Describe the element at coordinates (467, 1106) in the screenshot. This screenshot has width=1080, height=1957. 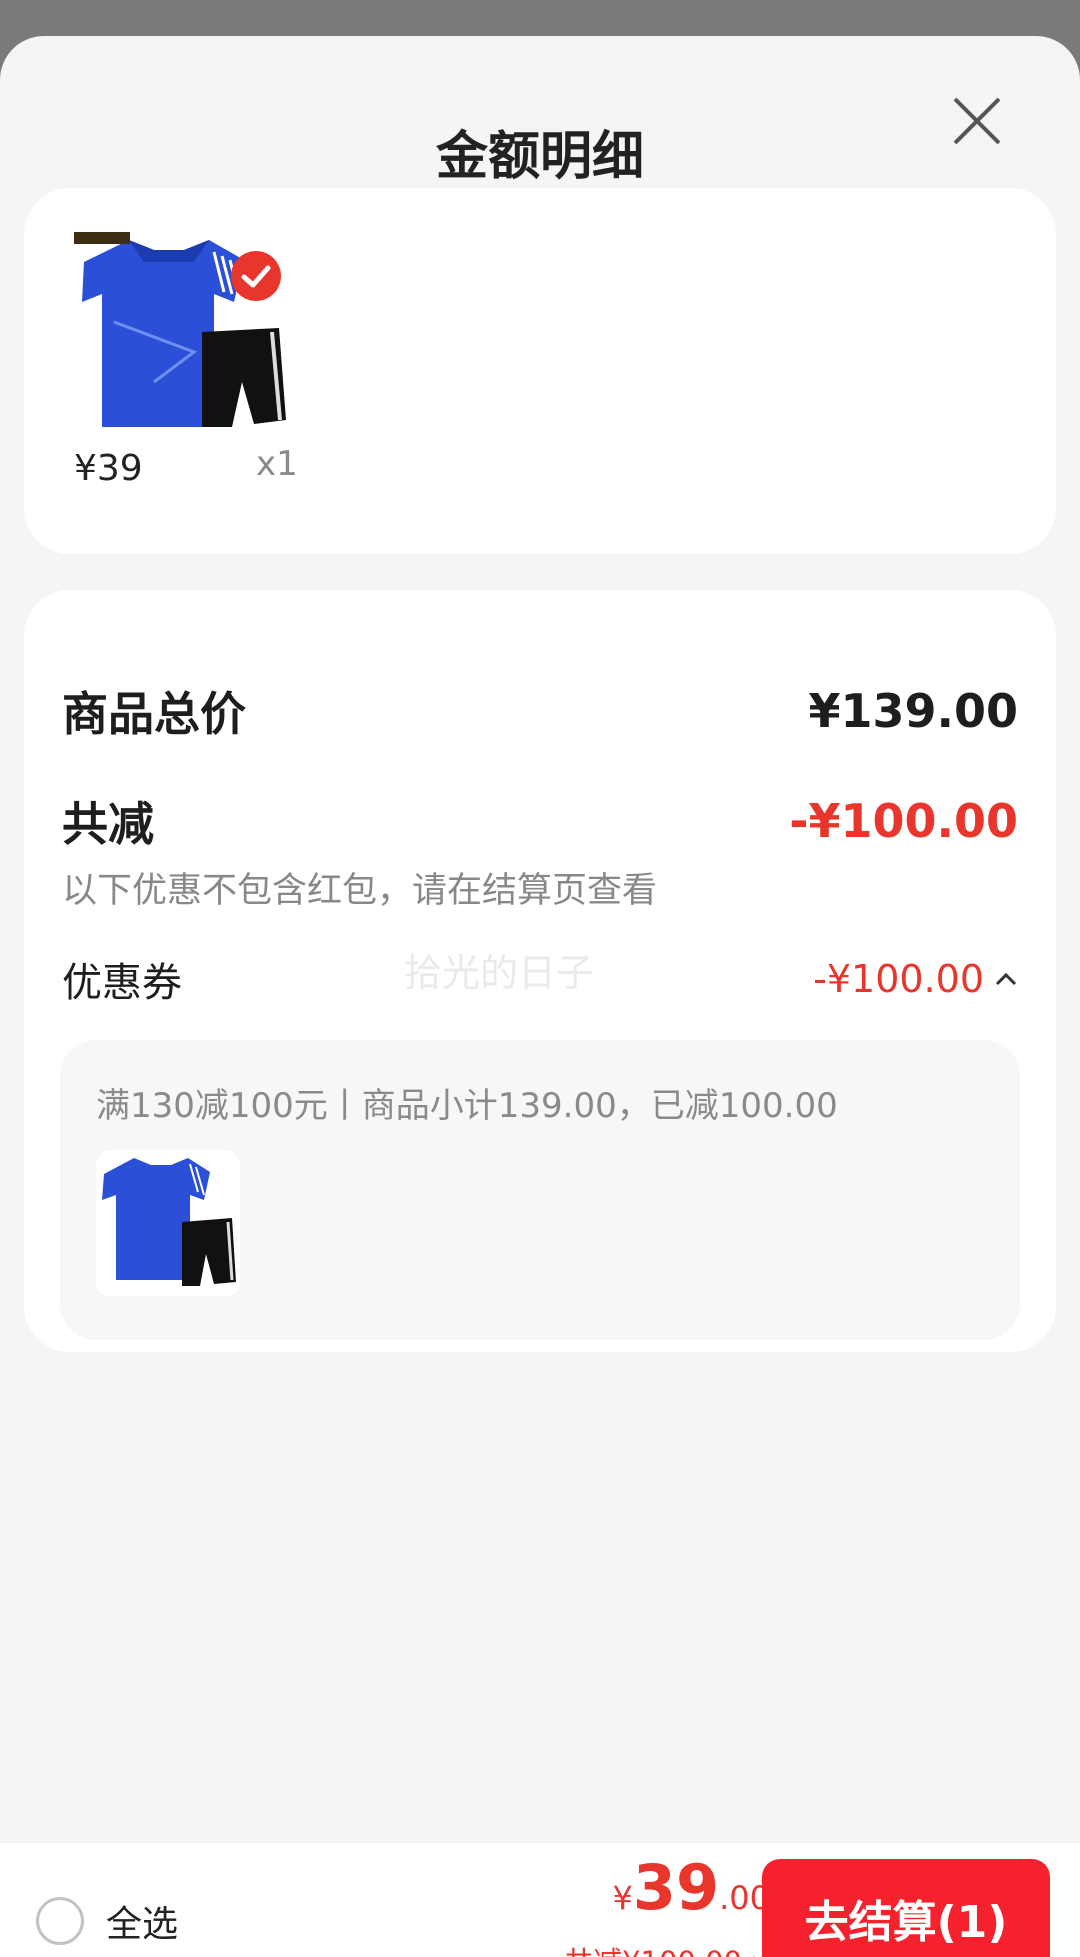
I see `coupon-description: 满130减100元丨商品小计139.00，已减100.00` at that location.